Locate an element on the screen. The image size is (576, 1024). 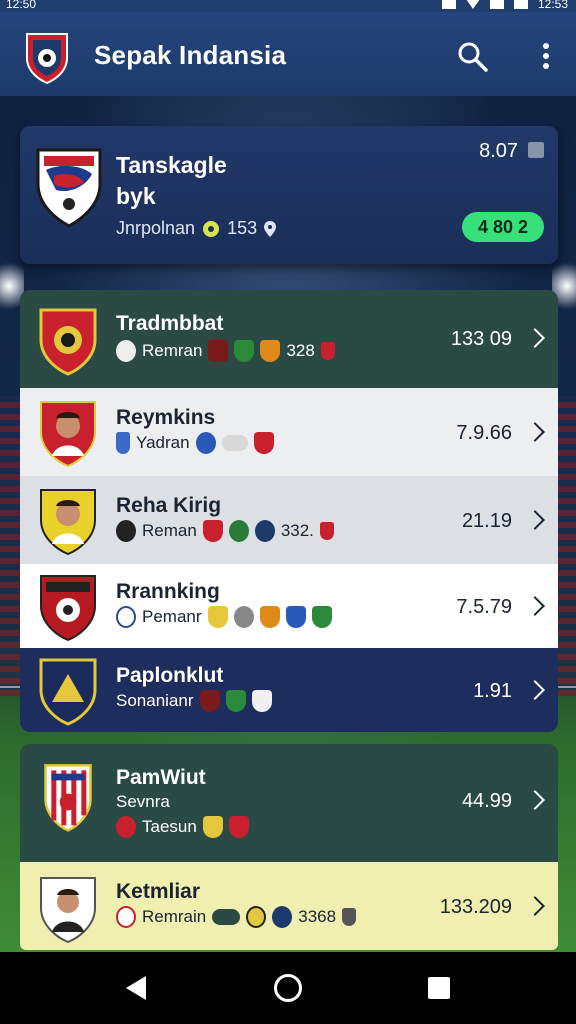
ranking-row: Rrannking Pemanr 7.5.79 is located at coordinates (289, 606).